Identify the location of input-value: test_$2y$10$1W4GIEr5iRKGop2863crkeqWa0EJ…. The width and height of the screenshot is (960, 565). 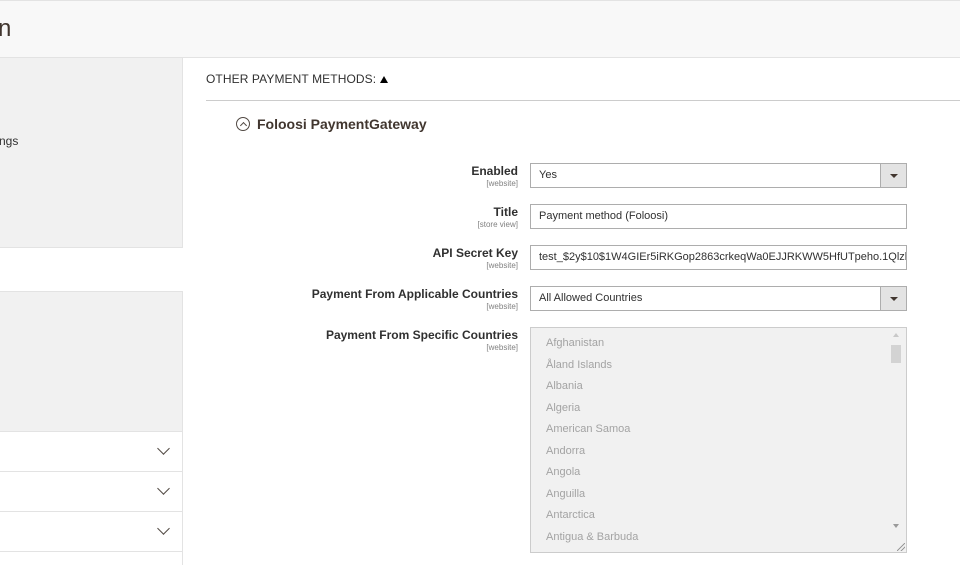
(723, 257).